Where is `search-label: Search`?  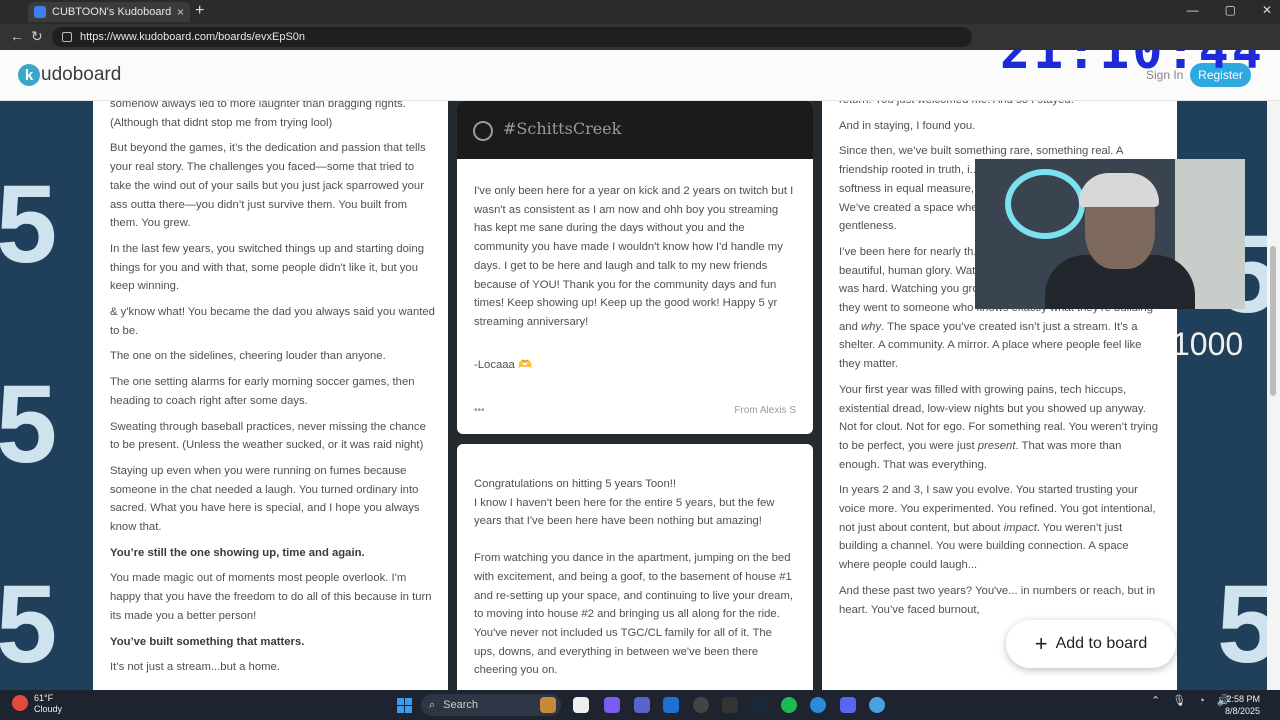
search-label: Search is located at coordinates (461, 705).